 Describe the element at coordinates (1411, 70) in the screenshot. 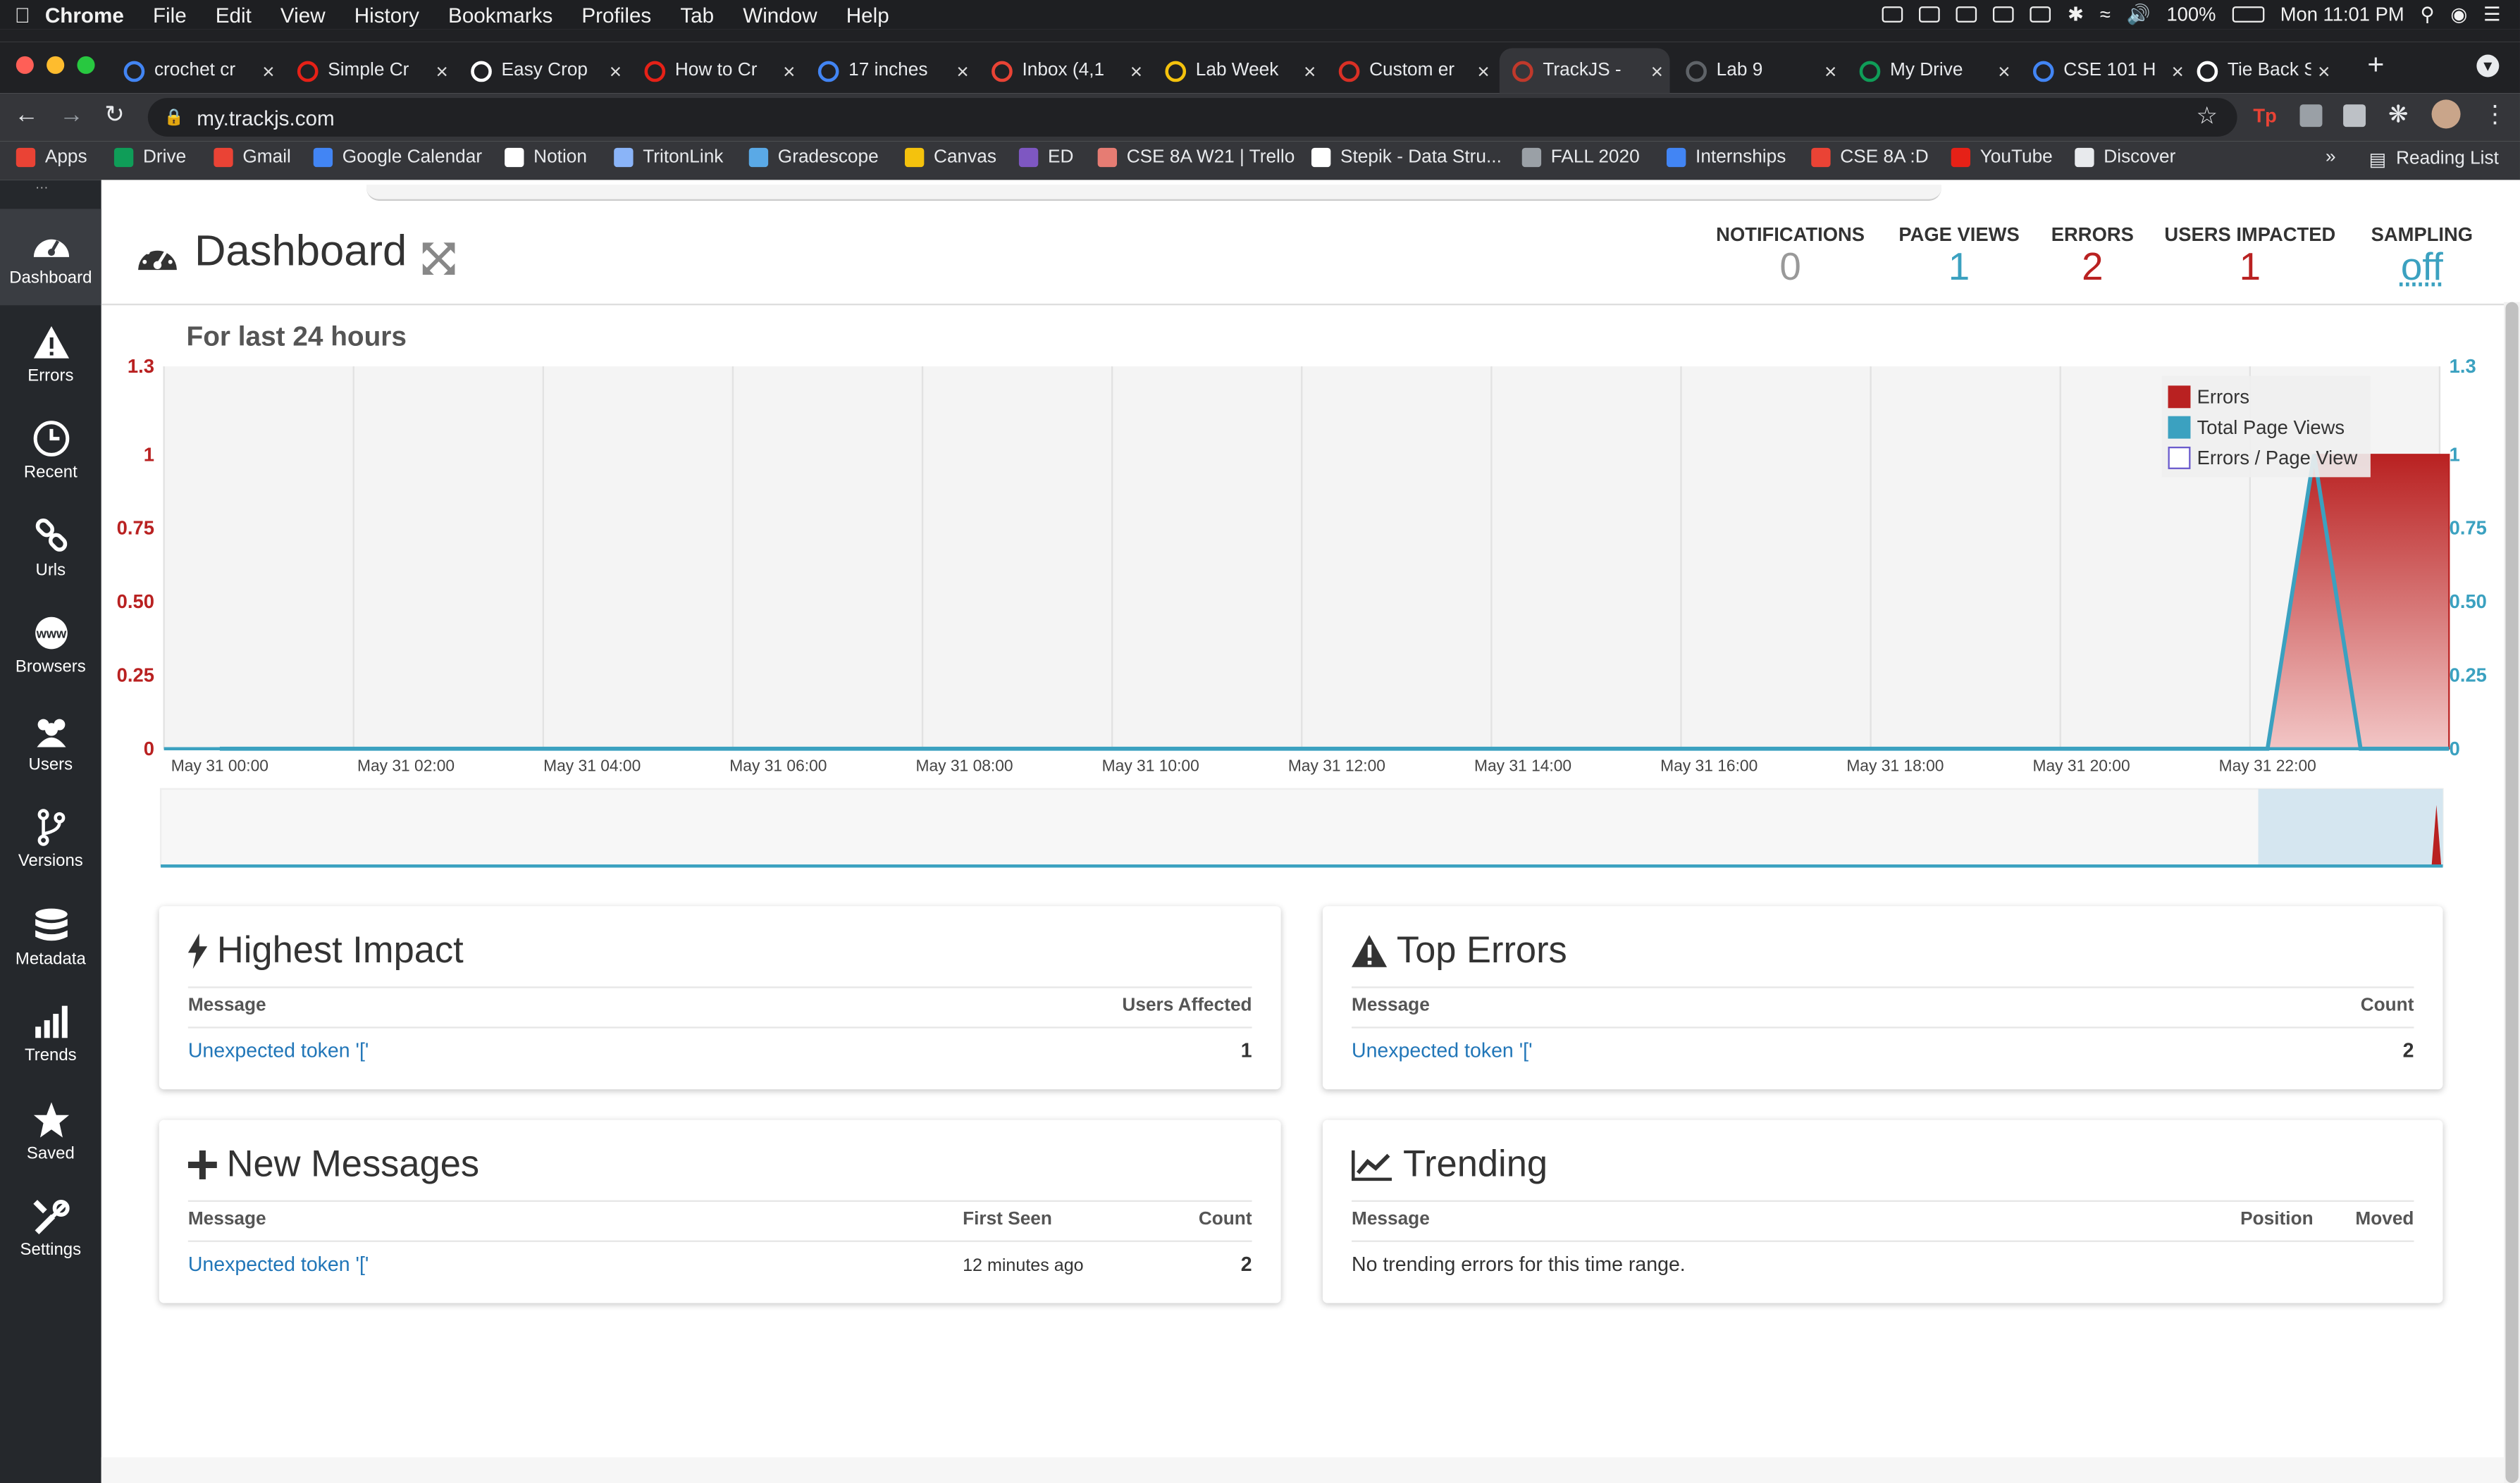

I see `browser-tab: Custom er ×` at that location.